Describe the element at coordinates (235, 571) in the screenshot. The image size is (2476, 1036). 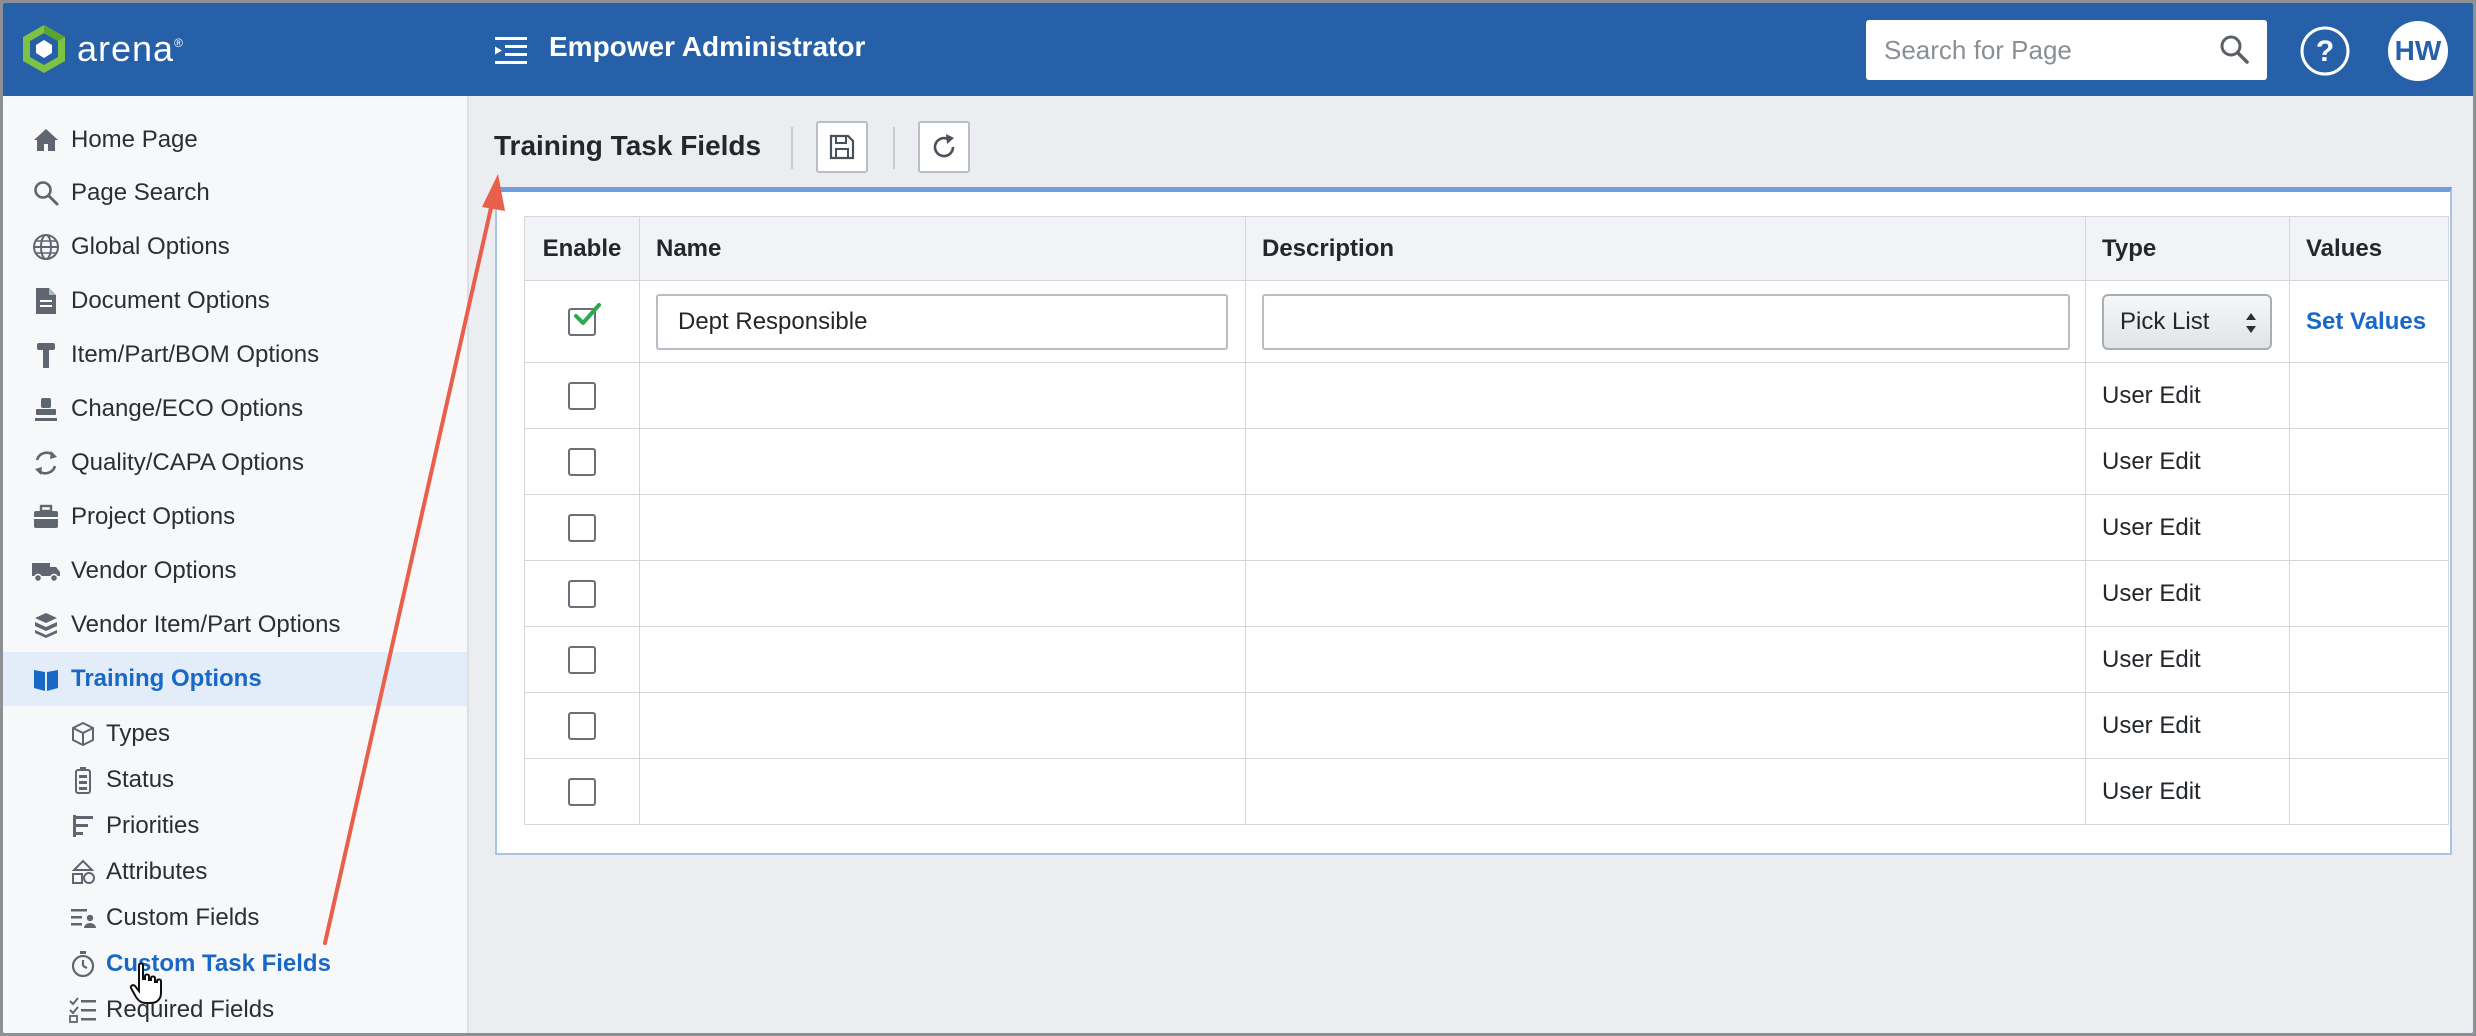
I see `sidebar-item-vendor-options: Vendor Options` at that location.